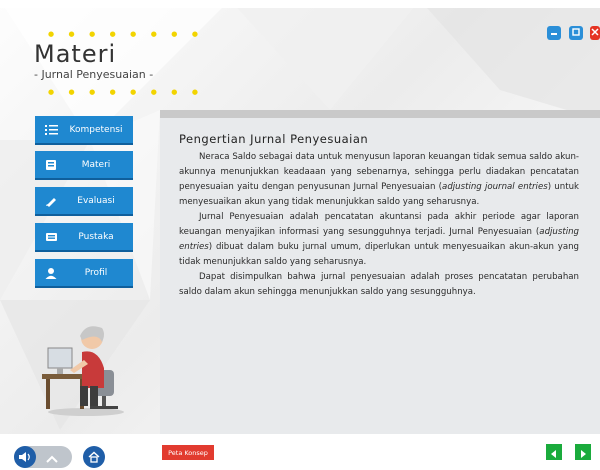 This screenshot has height=470, width=600. What do you see at coordinates (43, 457) in the screenshot?
I see `sound-toggle` at bounding box center [43, 457].